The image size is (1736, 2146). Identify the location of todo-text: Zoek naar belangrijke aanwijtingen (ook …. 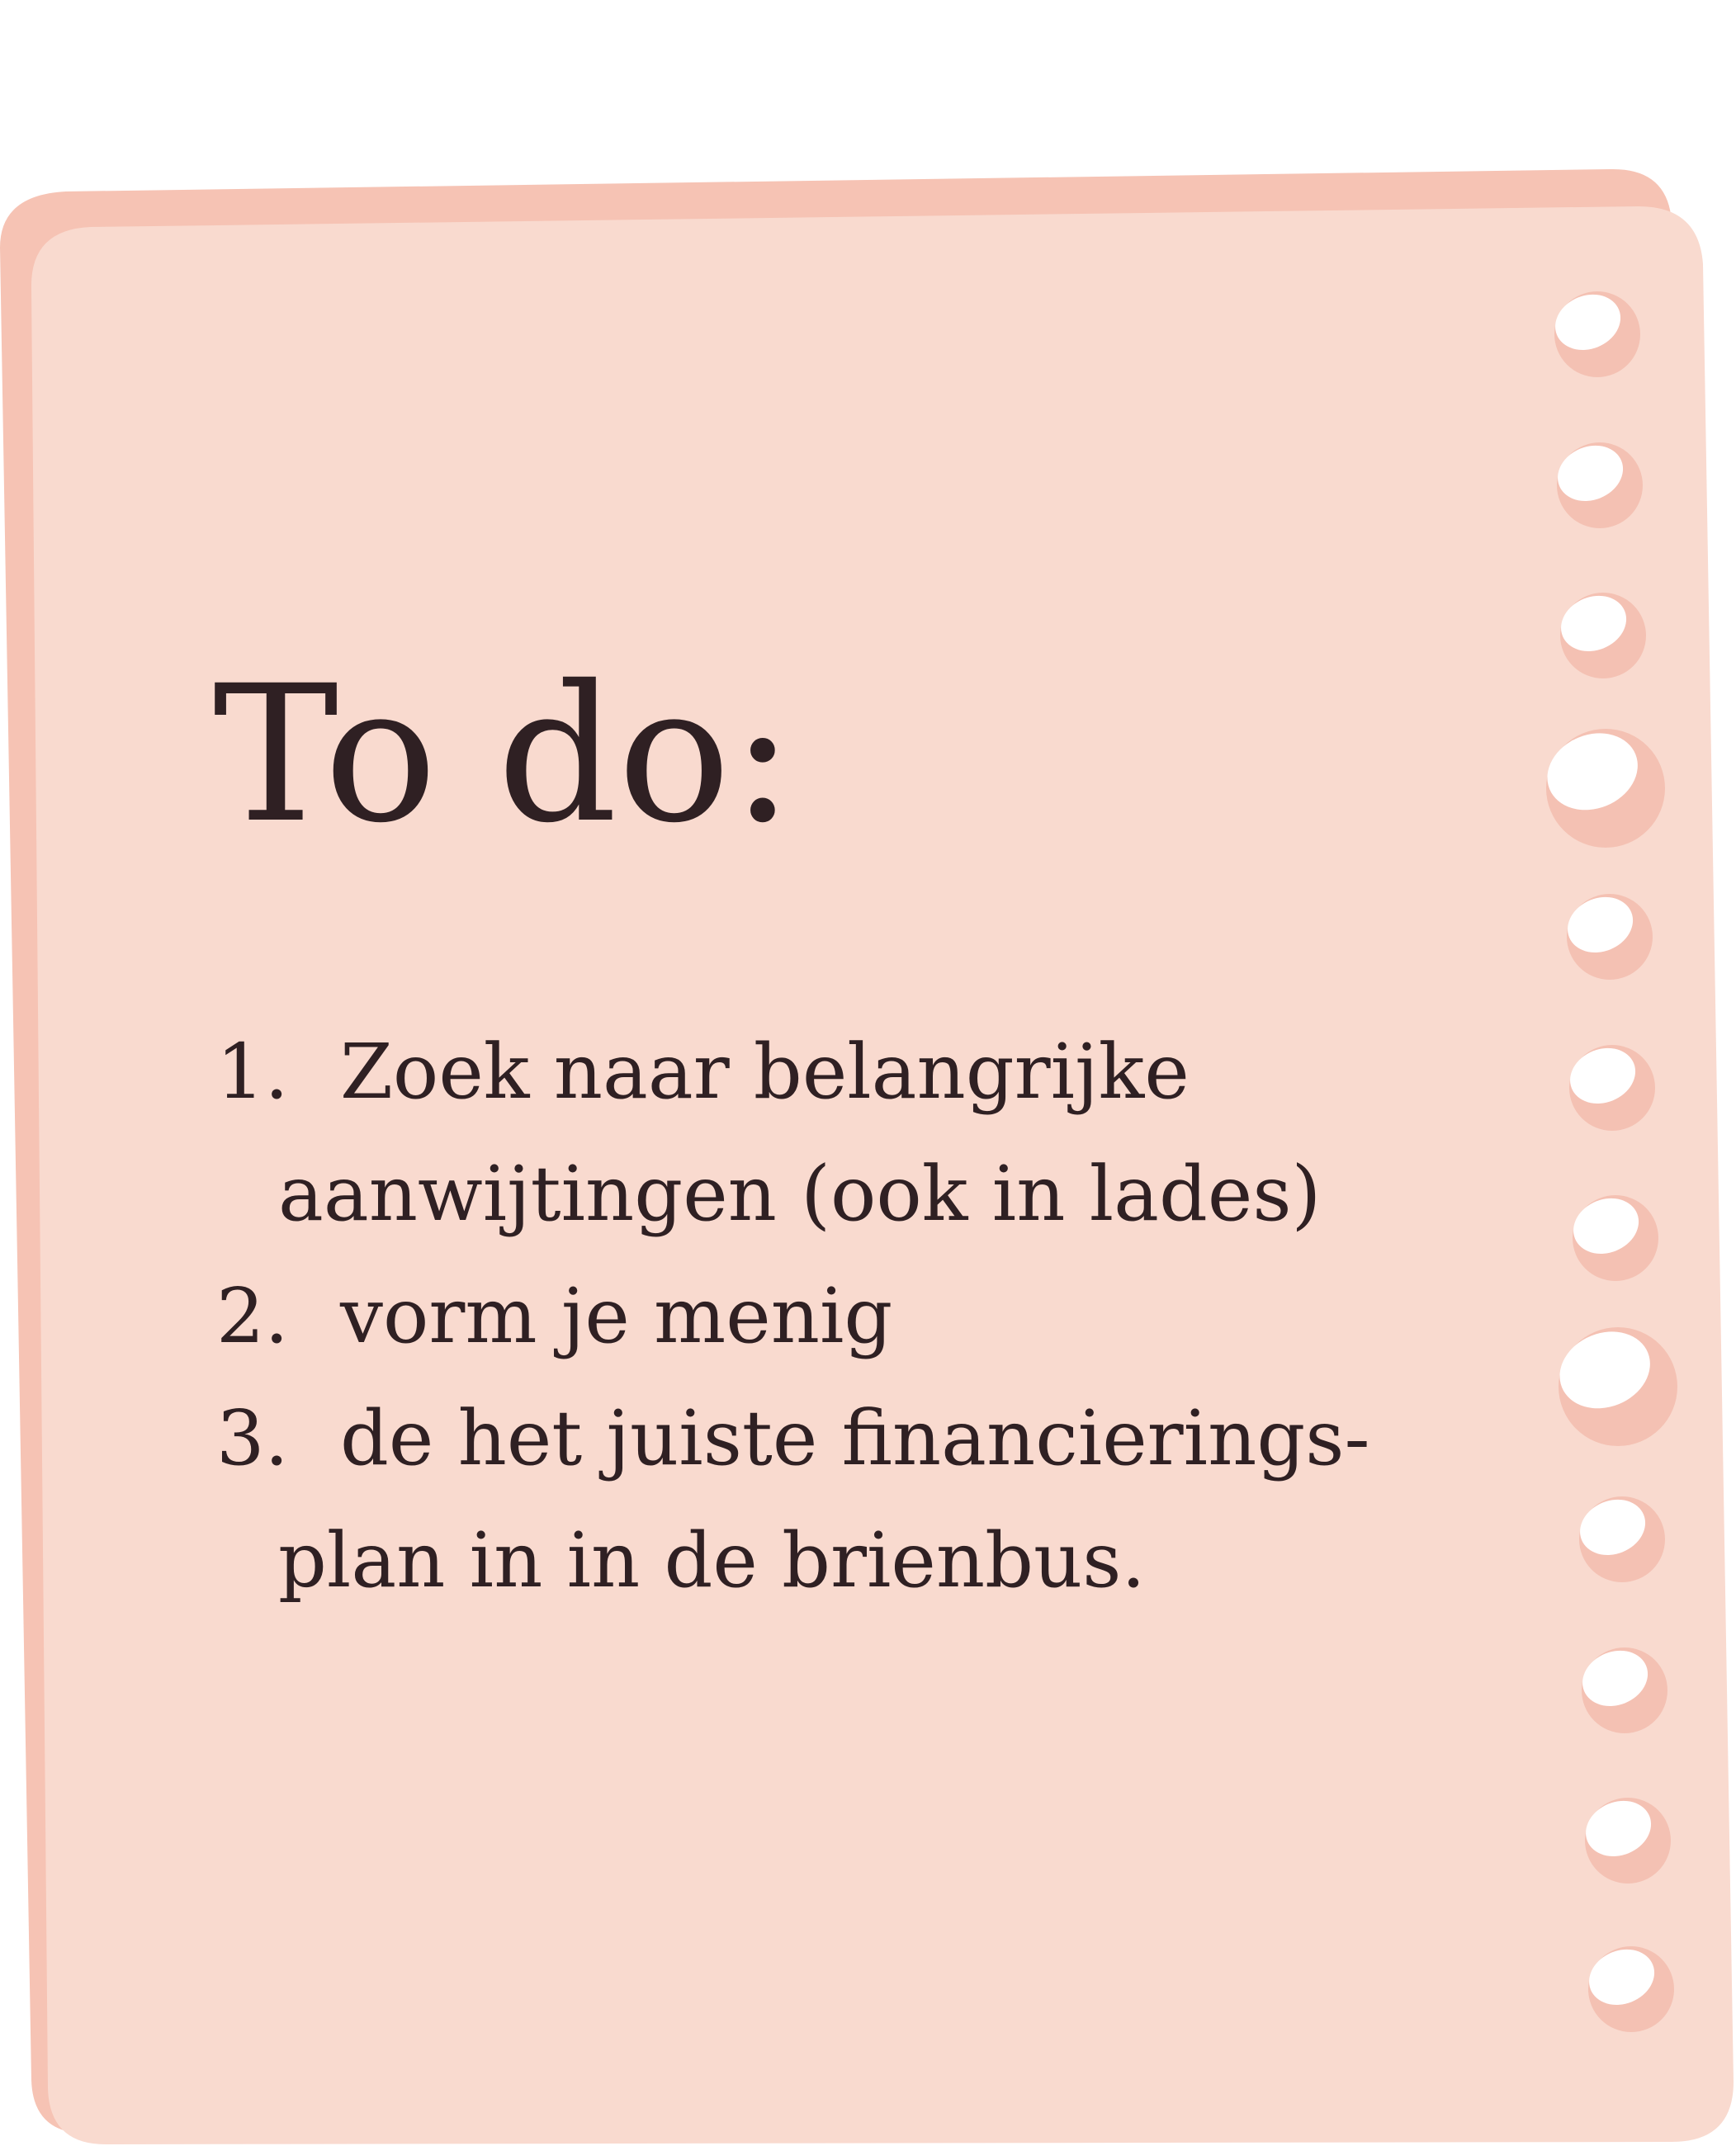
(799, 1133).